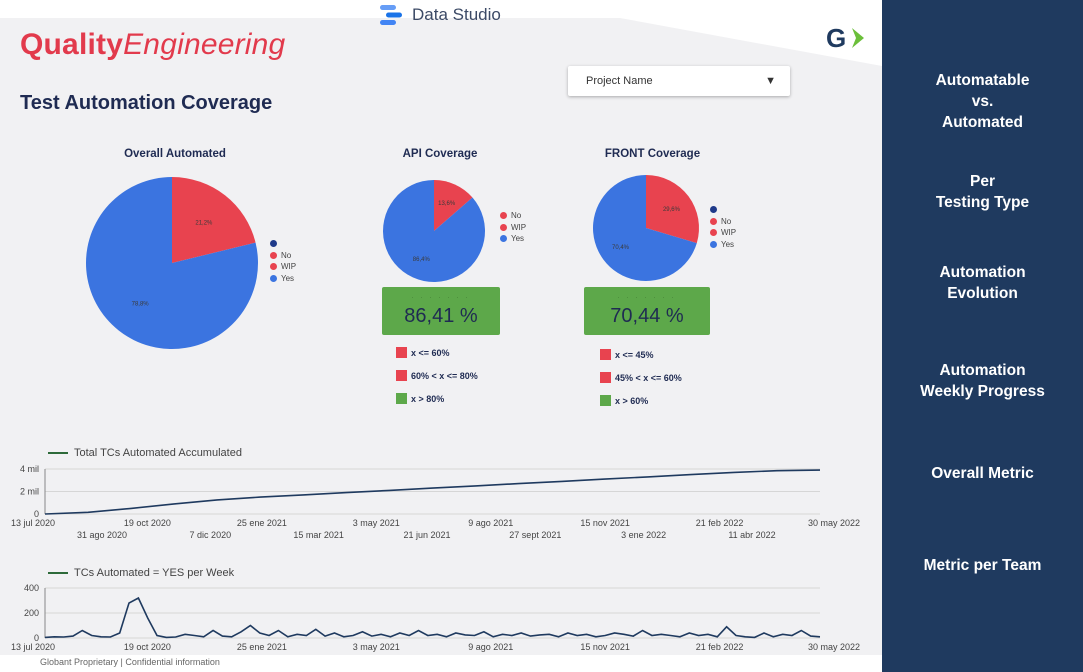 The image size is (1083, 672). I want to click on front-metric-scorecard: · · · · · · · 70,44 %, so click(647, 311).